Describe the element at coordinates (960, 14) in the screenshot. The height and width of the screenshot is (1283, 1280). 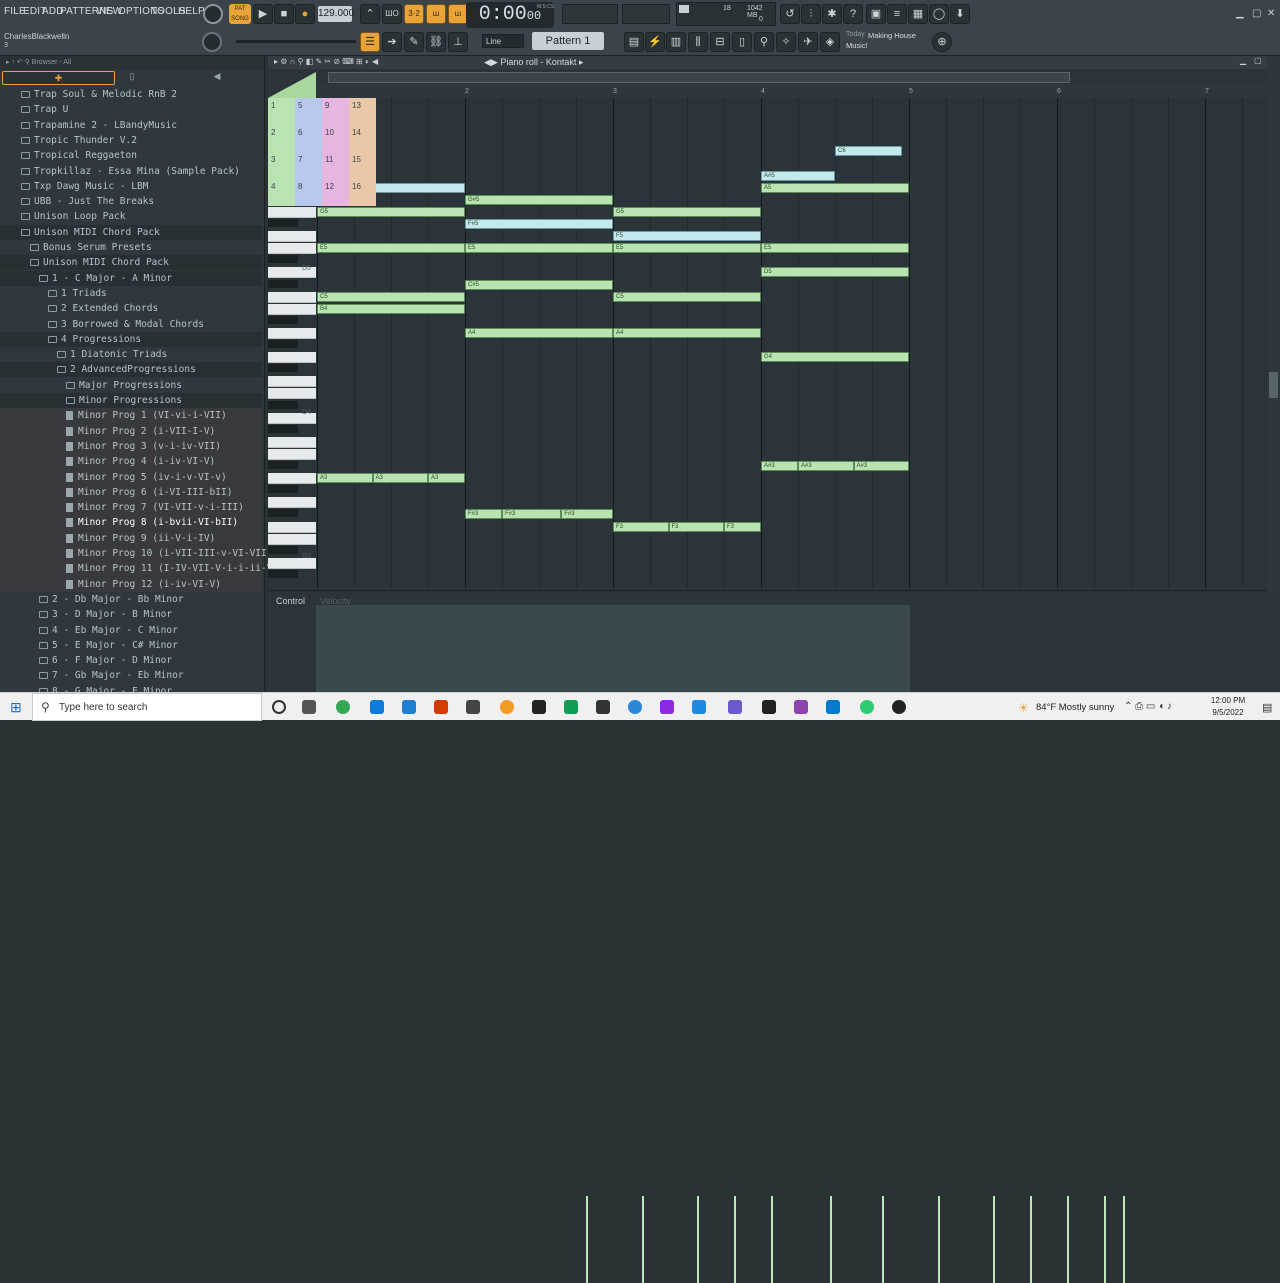
I see `download-icon: ⬇` at that location.